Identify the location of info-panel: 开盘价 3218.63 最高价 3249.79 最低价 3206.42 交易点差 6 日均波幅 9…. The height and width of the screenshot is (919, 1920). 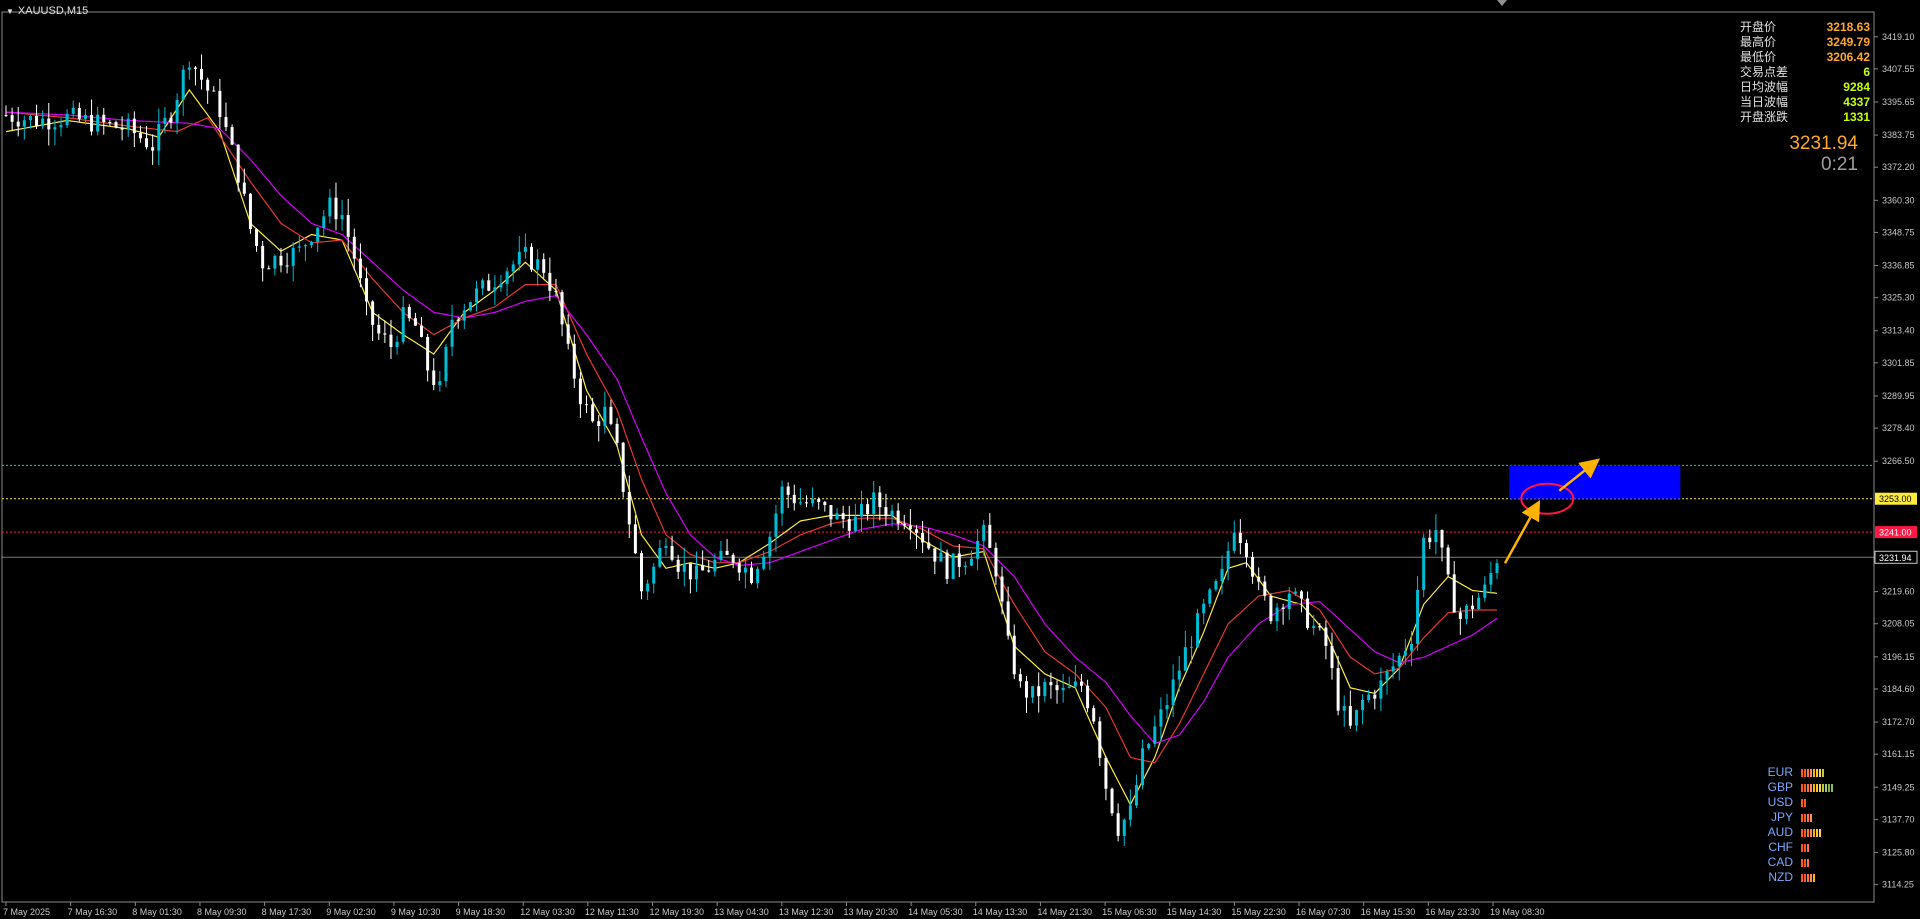
(1805, 72).